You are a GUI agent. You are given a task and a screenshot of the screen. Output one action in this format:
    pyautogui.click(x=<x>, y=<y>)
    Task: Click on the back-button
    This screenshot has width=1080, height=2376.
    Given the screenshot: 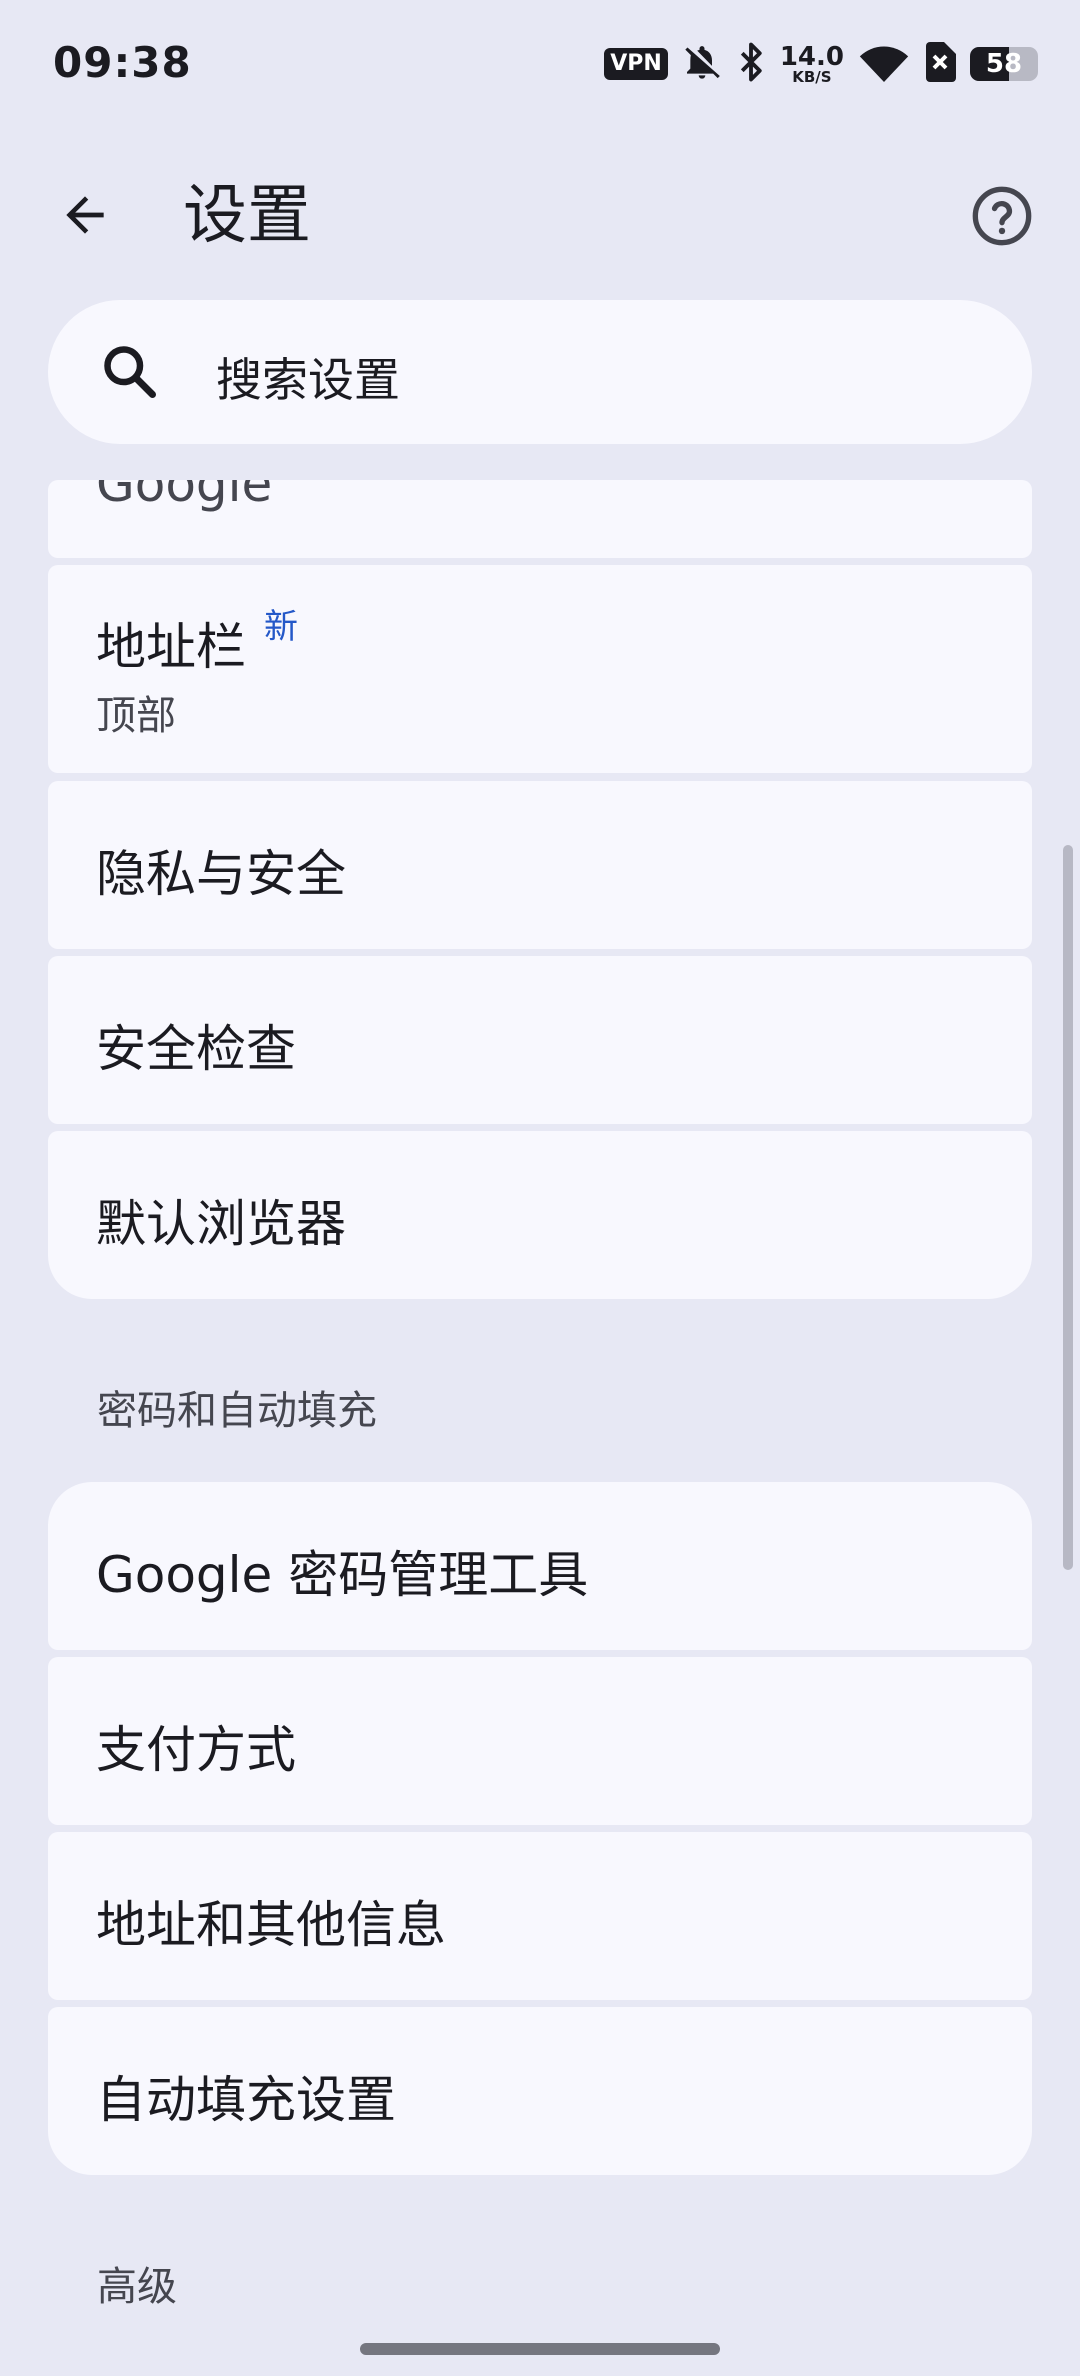 What is the action you would take?
    pyautogui.click(x=85, y=215)
    